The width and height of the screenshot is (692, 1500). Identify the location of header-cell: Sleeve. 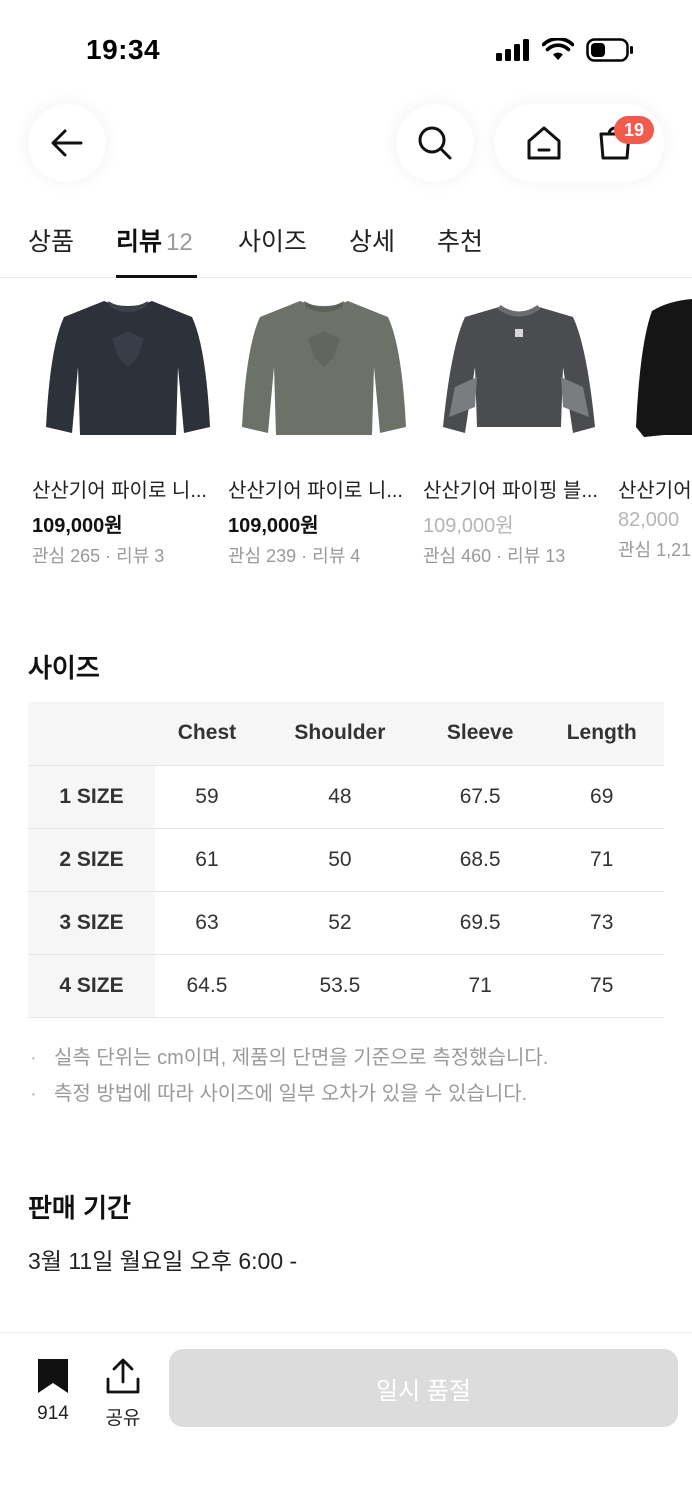
(480, 734).